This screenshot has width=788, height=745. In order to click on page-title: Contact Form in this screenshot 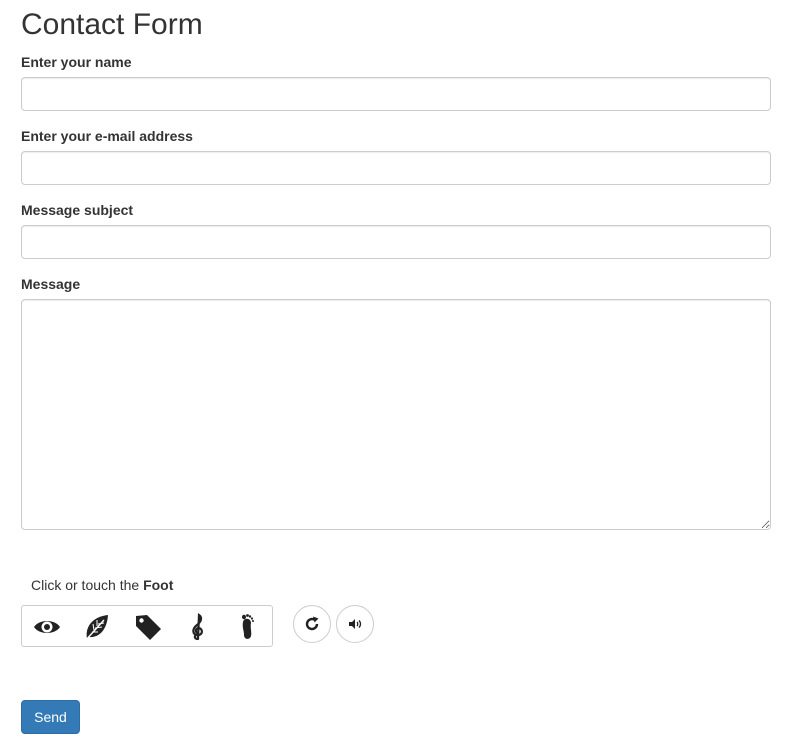, I will do `click(112, 24)`.